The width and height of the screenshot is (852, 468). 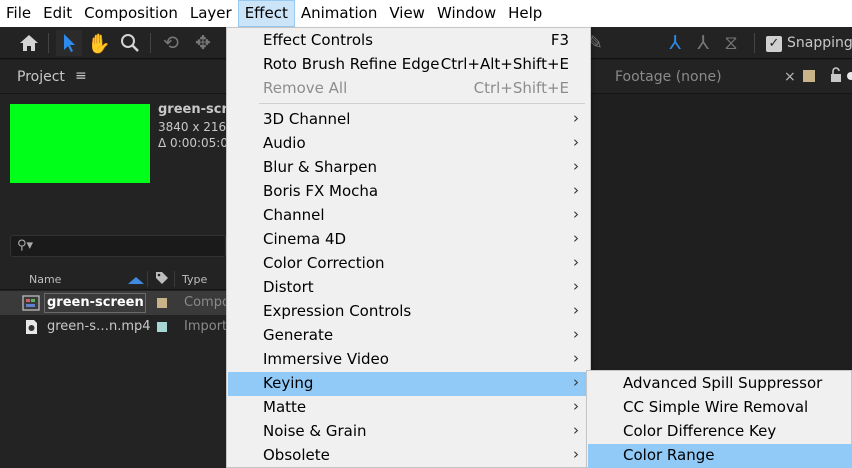 What do you see at coordinates (849, 76) in the screenshot?
I see `panel-status-dot` at bounding box center [849, 76].